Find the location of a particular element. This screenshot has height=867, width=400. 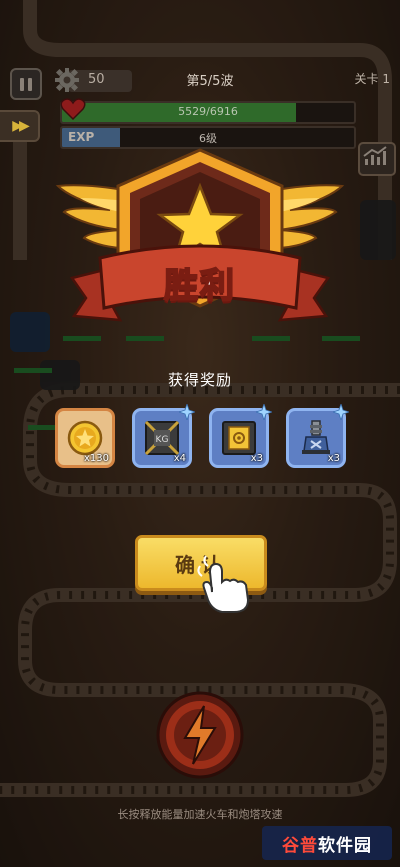

pause-icon is located at coordinates (22, 84).